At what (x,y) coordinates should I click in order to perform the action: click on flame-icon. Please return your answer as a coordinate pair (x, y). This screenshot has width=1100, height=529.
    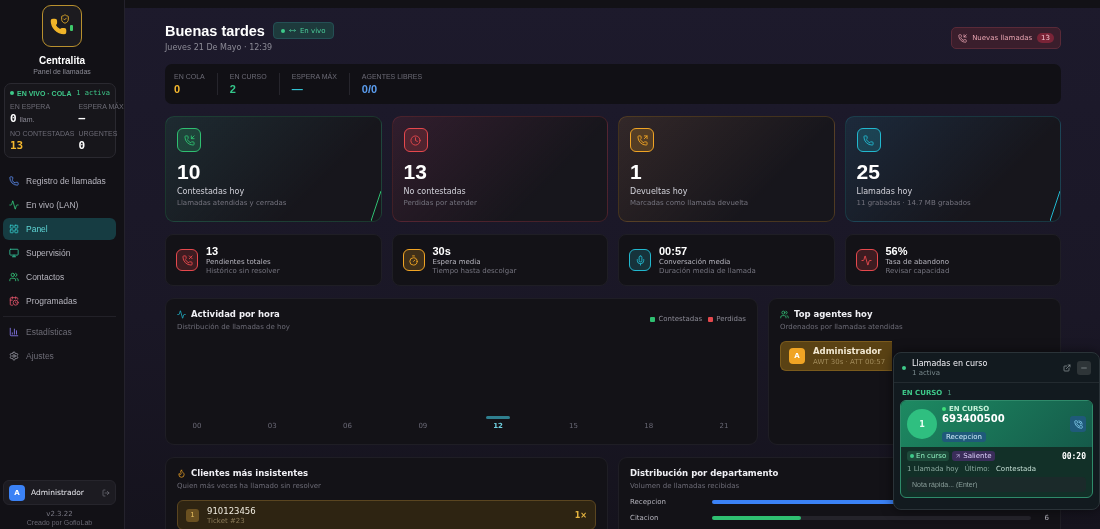
    Looking at the image, I should click on (181, 473).